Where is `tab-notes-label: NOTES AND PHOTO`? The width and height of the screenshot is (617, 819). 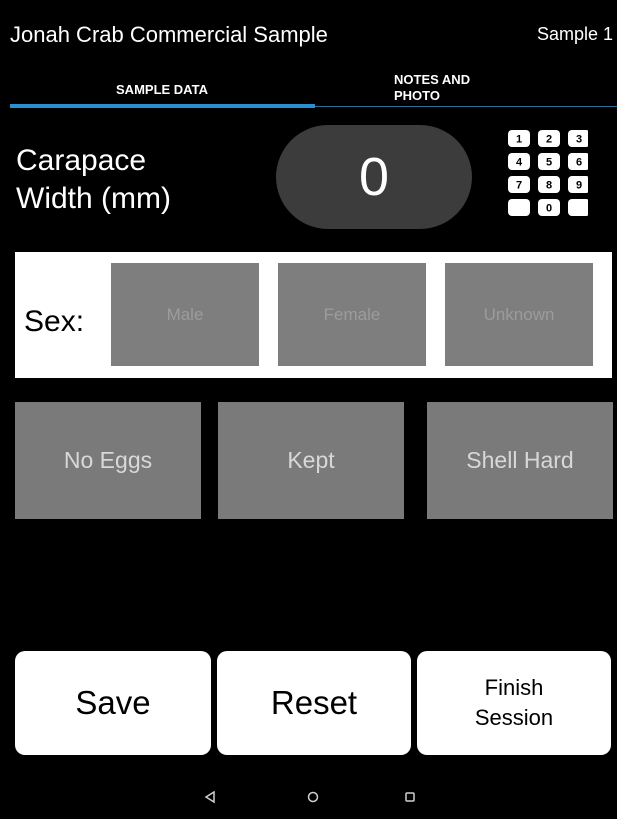
tab-notes-label: NOTES AND PHOTO is located at coordinates (432, 88).